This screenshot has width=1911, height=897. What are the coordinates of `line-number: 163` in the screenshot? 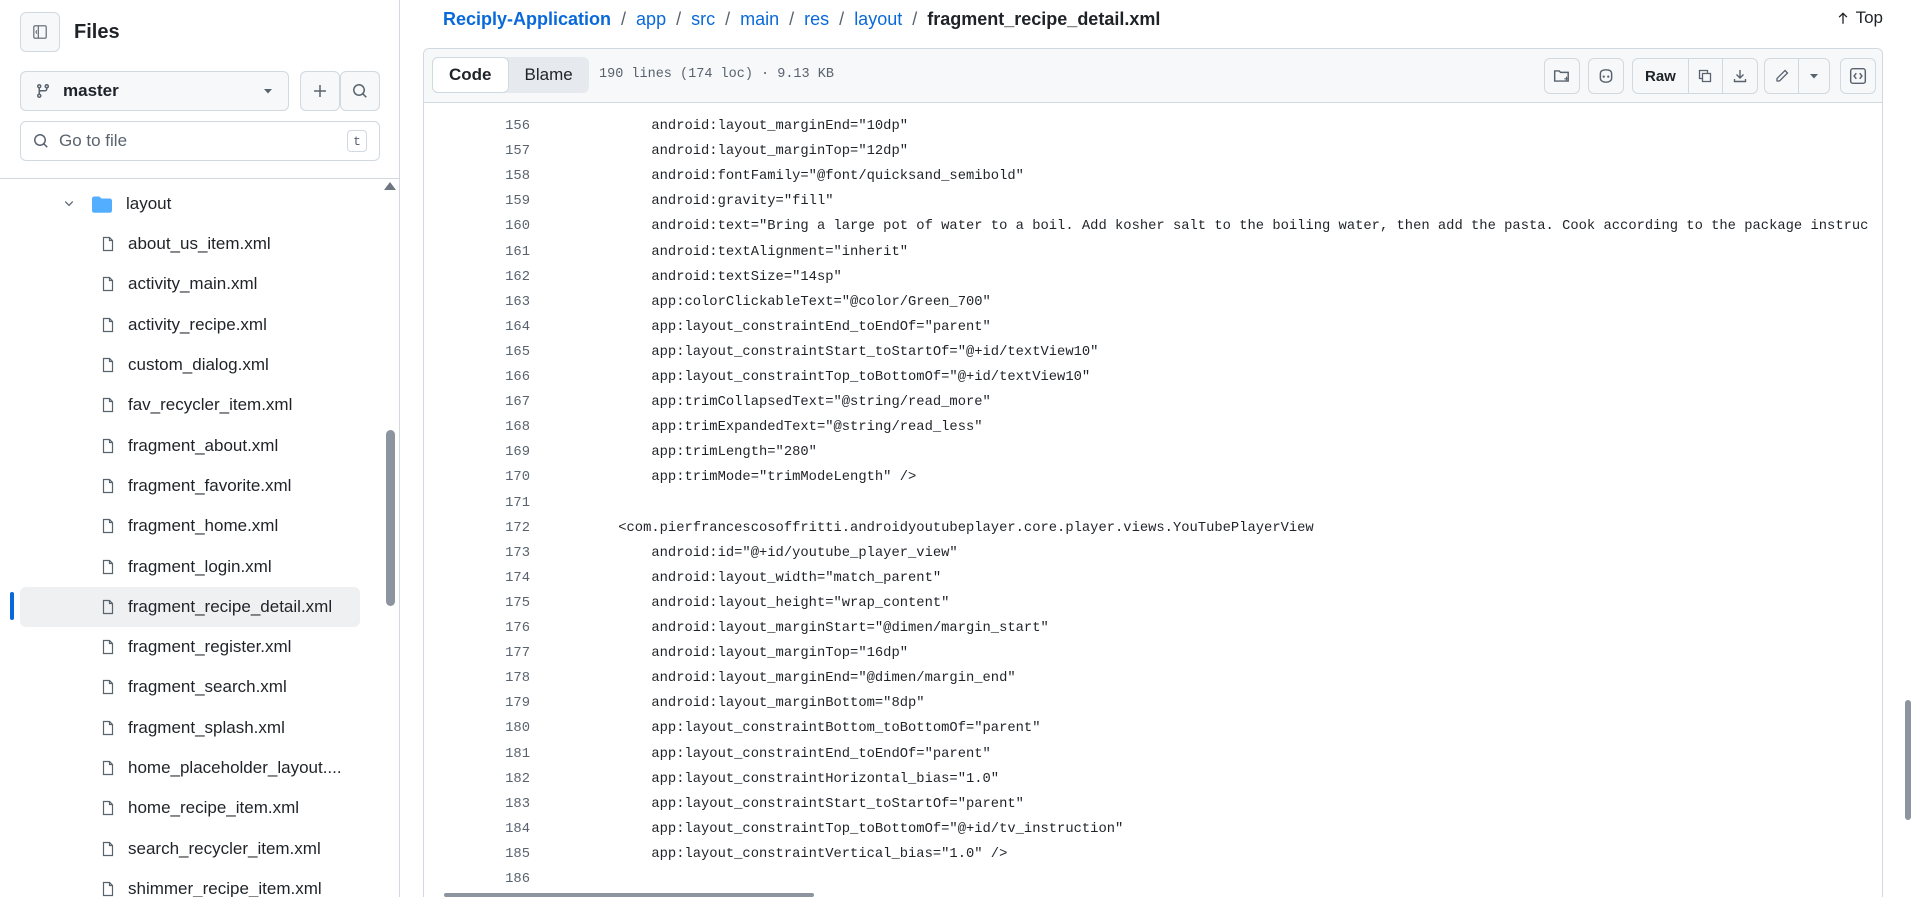 It's located at (477, 302).